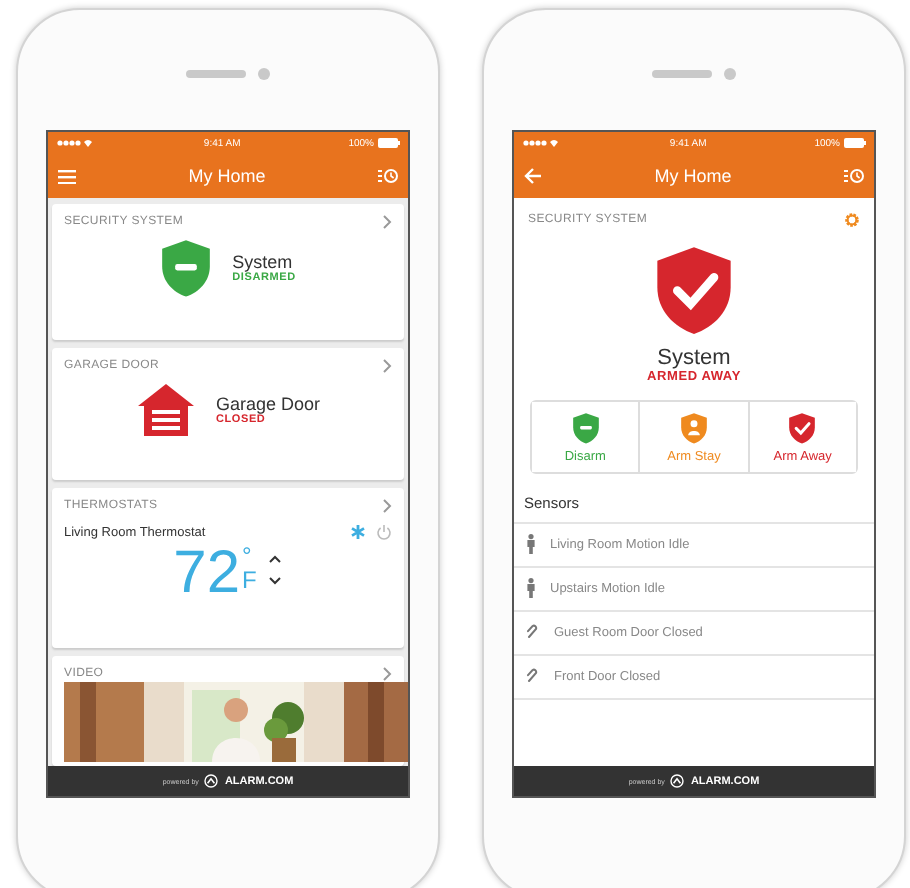 The image size is (910, 888). What do you see at coordinates (694, 357) in the screenshot?
I see `system-name: System` at bounding box center [694, 357].